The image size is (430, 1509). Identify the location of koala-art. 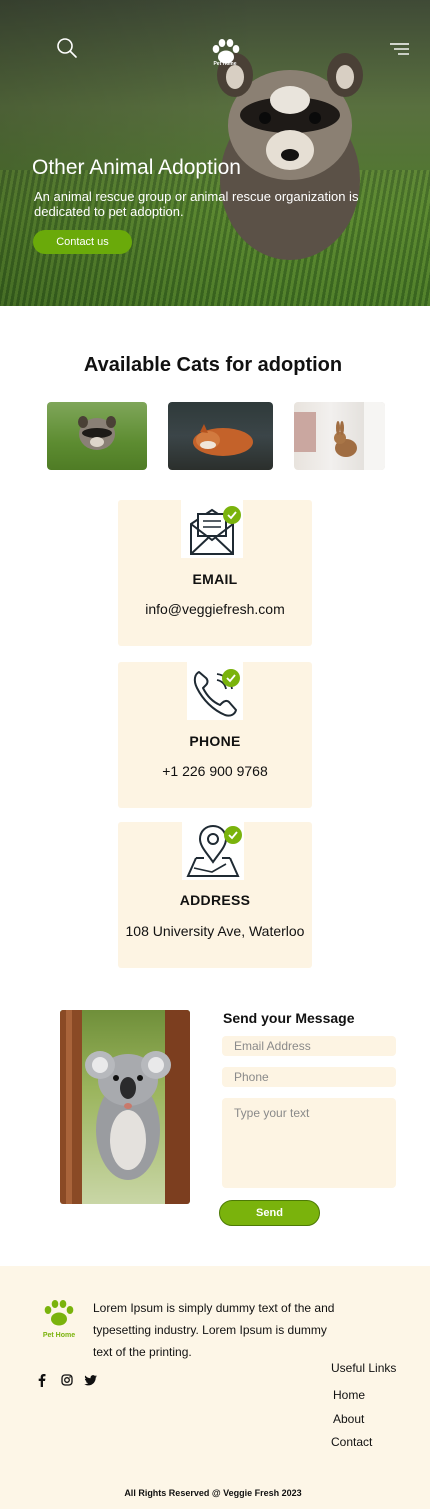
(125, 1107).